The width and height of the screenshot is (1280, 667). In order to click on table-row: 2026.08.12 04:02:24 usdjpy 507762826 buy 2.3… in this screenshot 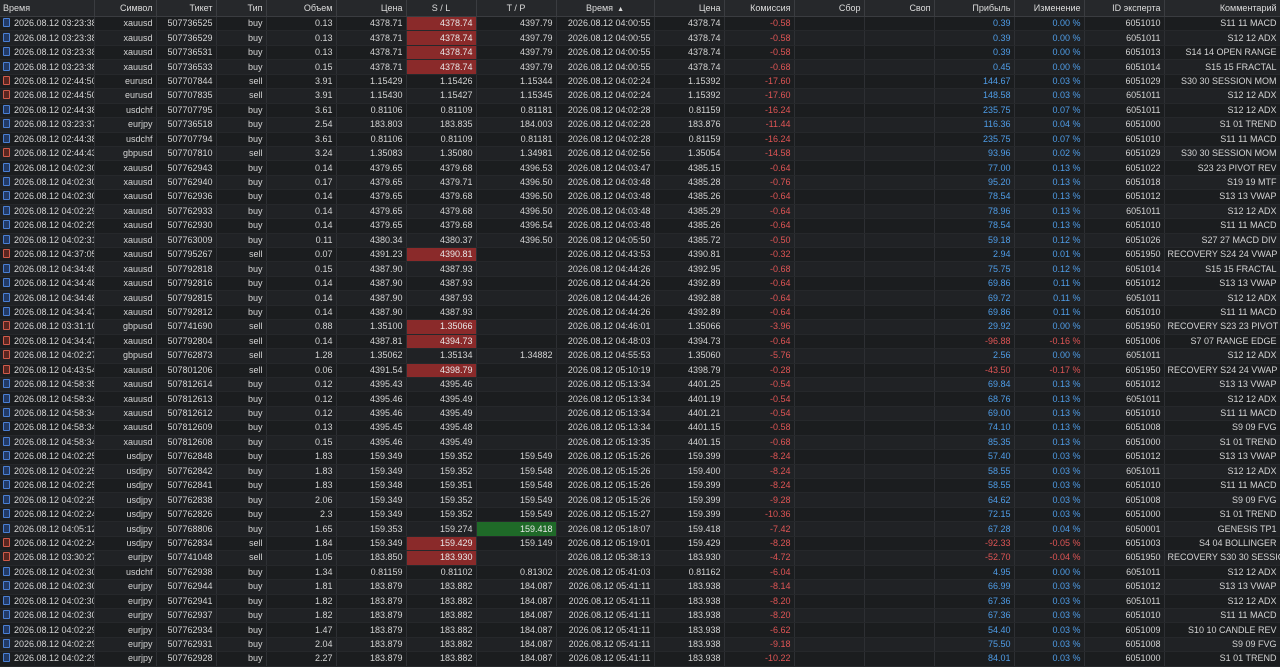, I will do `click(640, 515)`.